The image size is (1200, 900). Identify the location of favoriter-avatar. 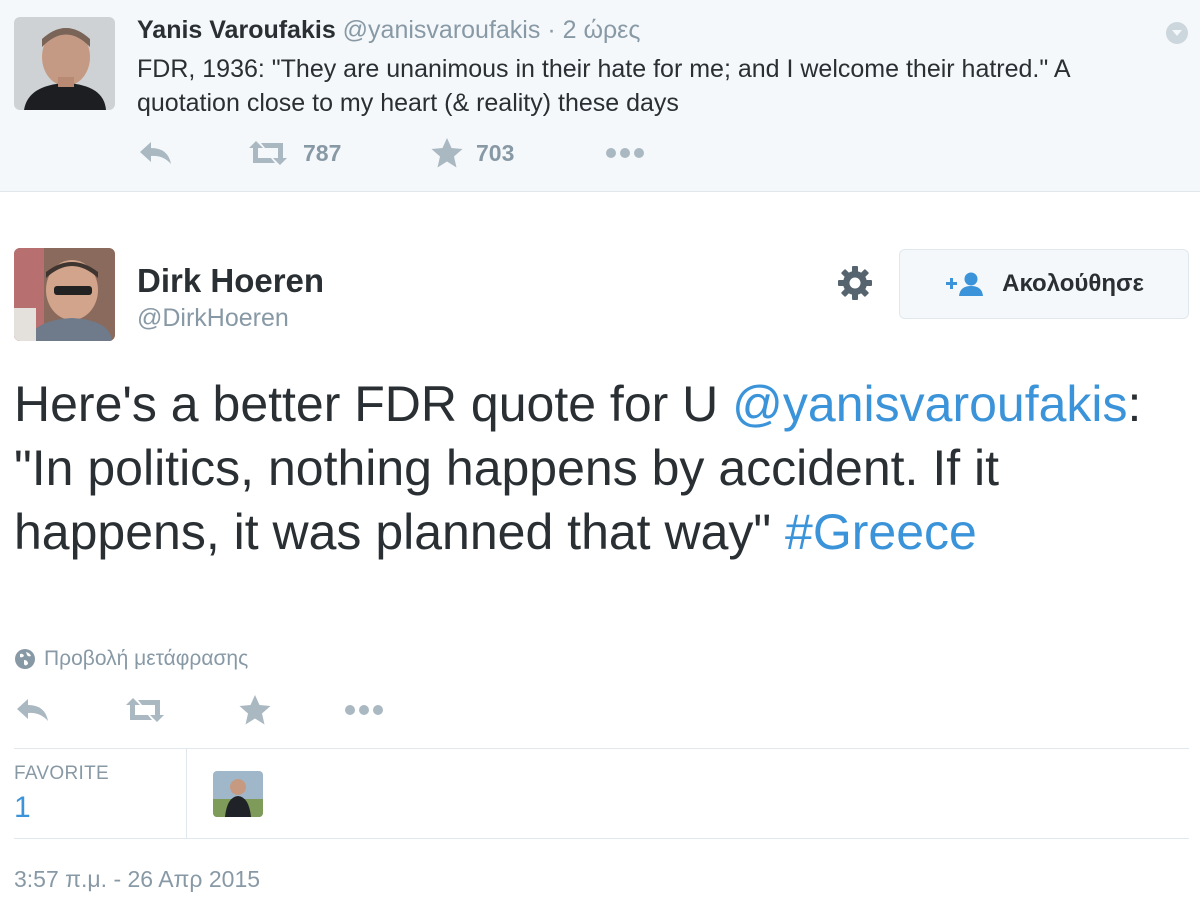
(238, 794).